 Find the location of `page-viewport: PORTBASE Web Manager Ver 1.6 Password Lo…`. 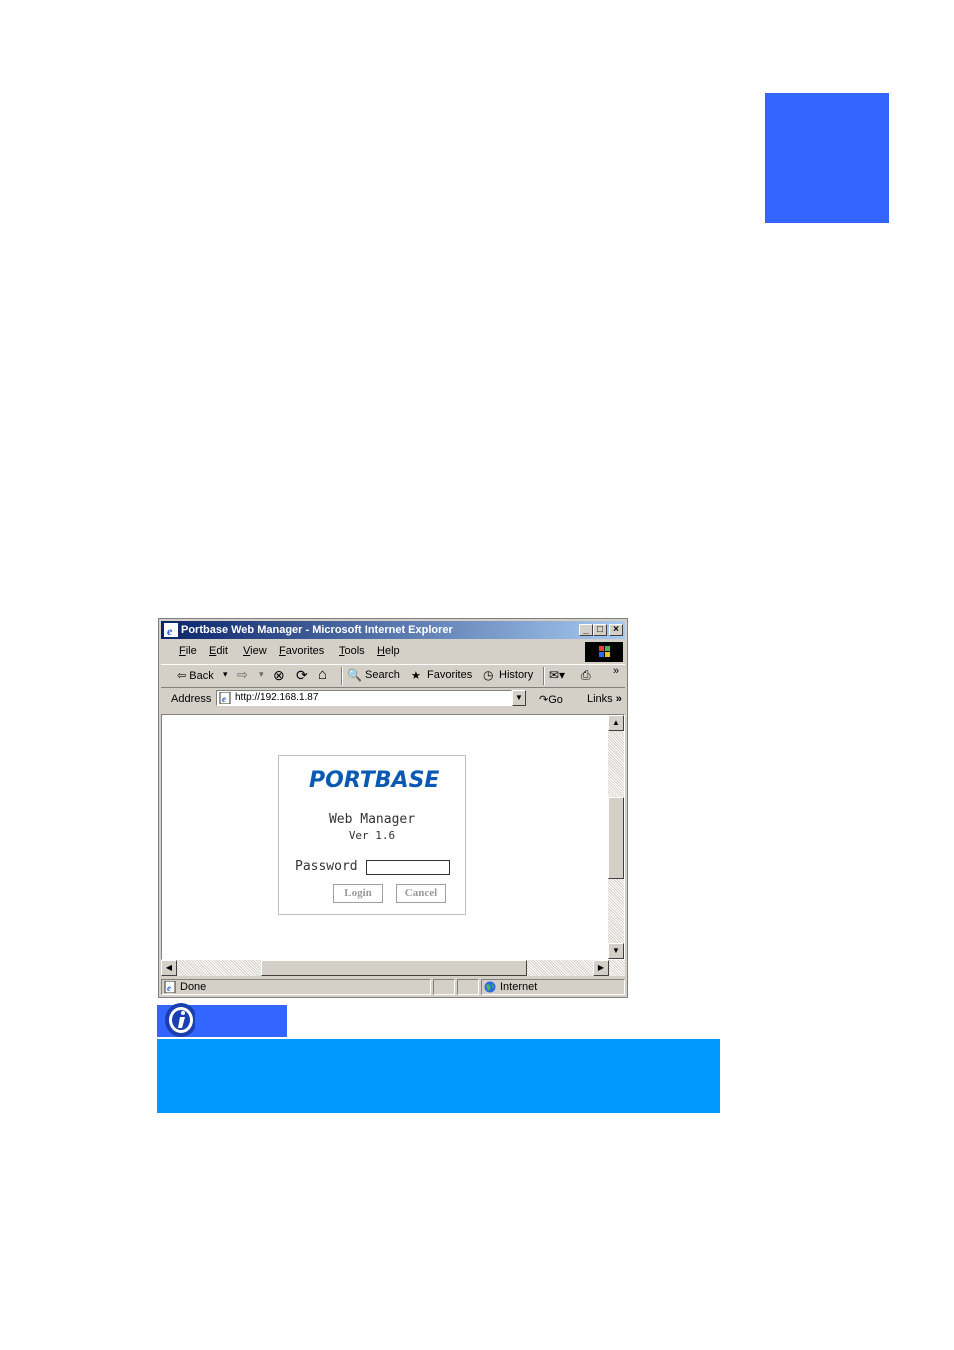

page-viewport: PORTBASE Web Manager Ver 1.6 Password Lo… is located at coordinates (393, 837).